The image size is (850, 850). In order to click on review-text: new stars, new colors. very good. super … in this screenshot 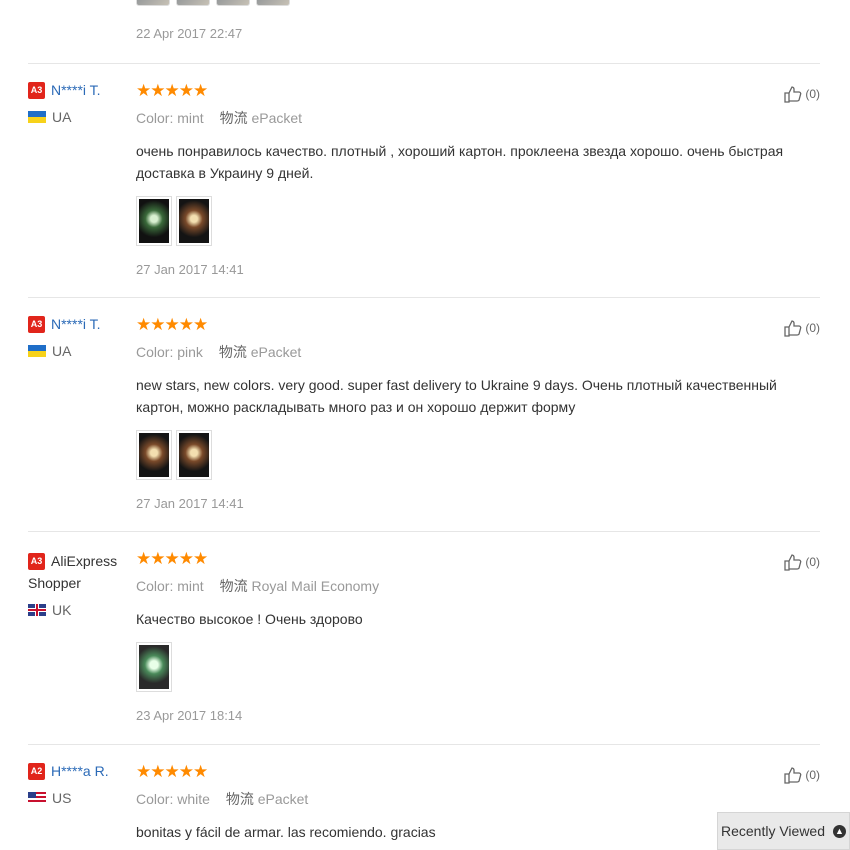, I will do `click(456, 396)`.